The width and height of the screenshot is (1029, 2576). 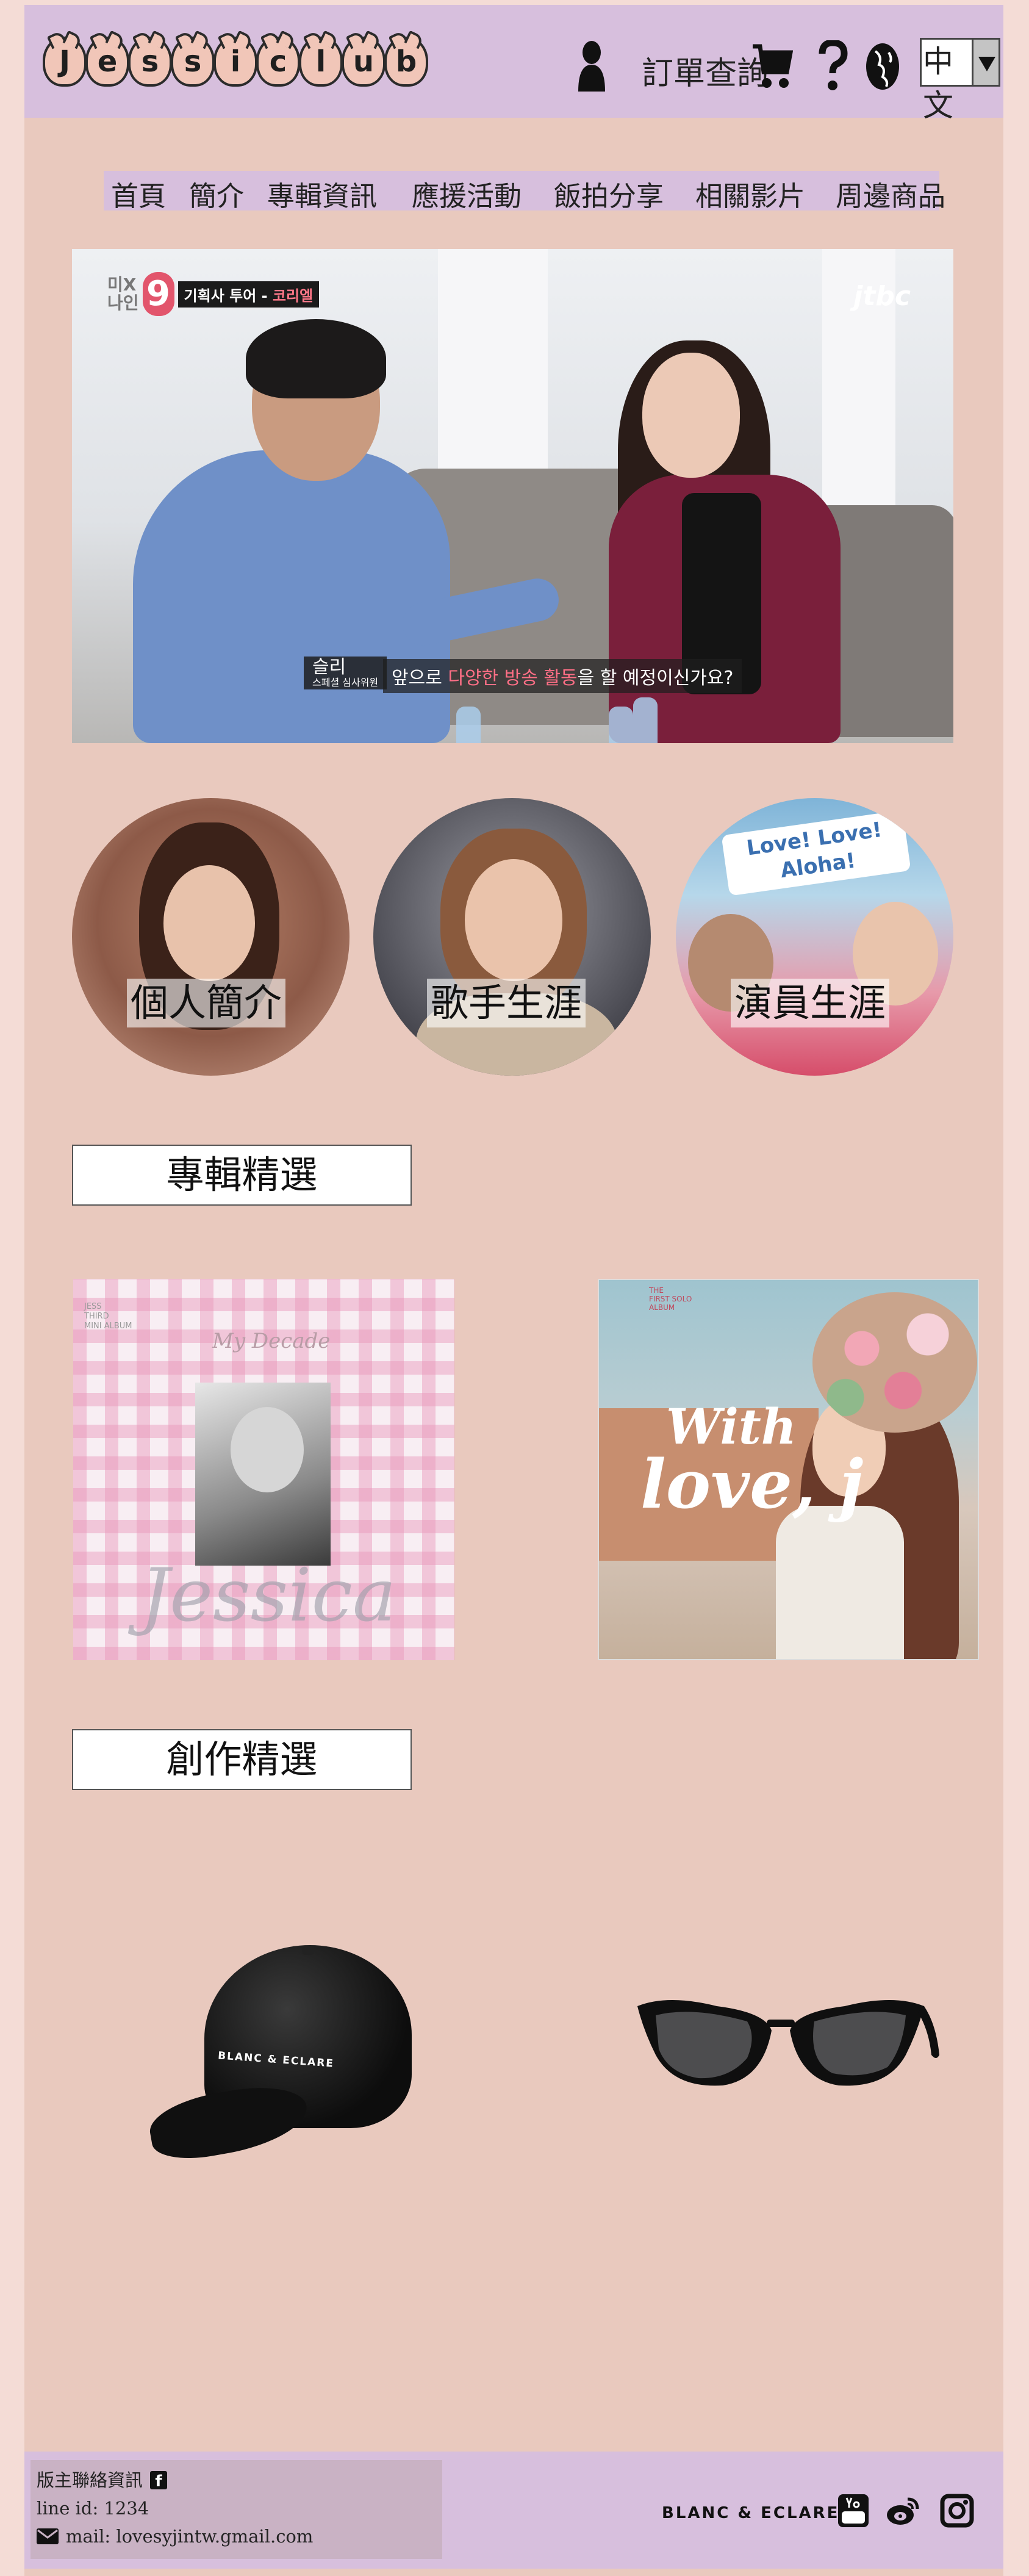 I want to click on album-small-text: THE FIRST SOLO ALBUM, so click(x=671, y=1299).